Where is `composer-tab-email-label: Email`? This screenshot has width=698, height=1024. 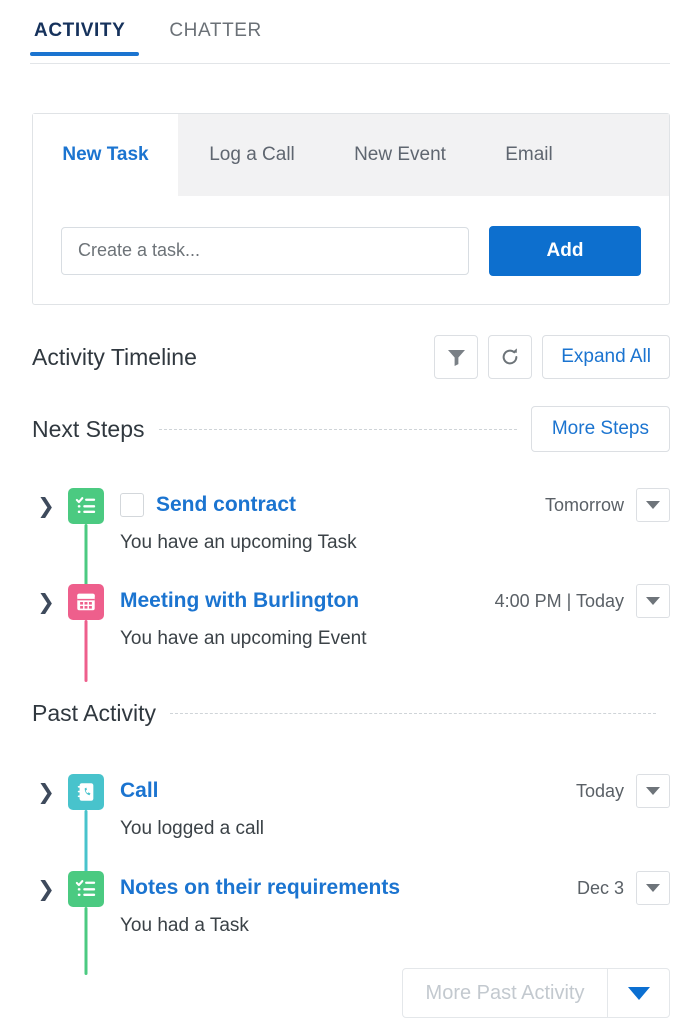
composer-tab-email-label: Email is located at coordinates (529, 154).